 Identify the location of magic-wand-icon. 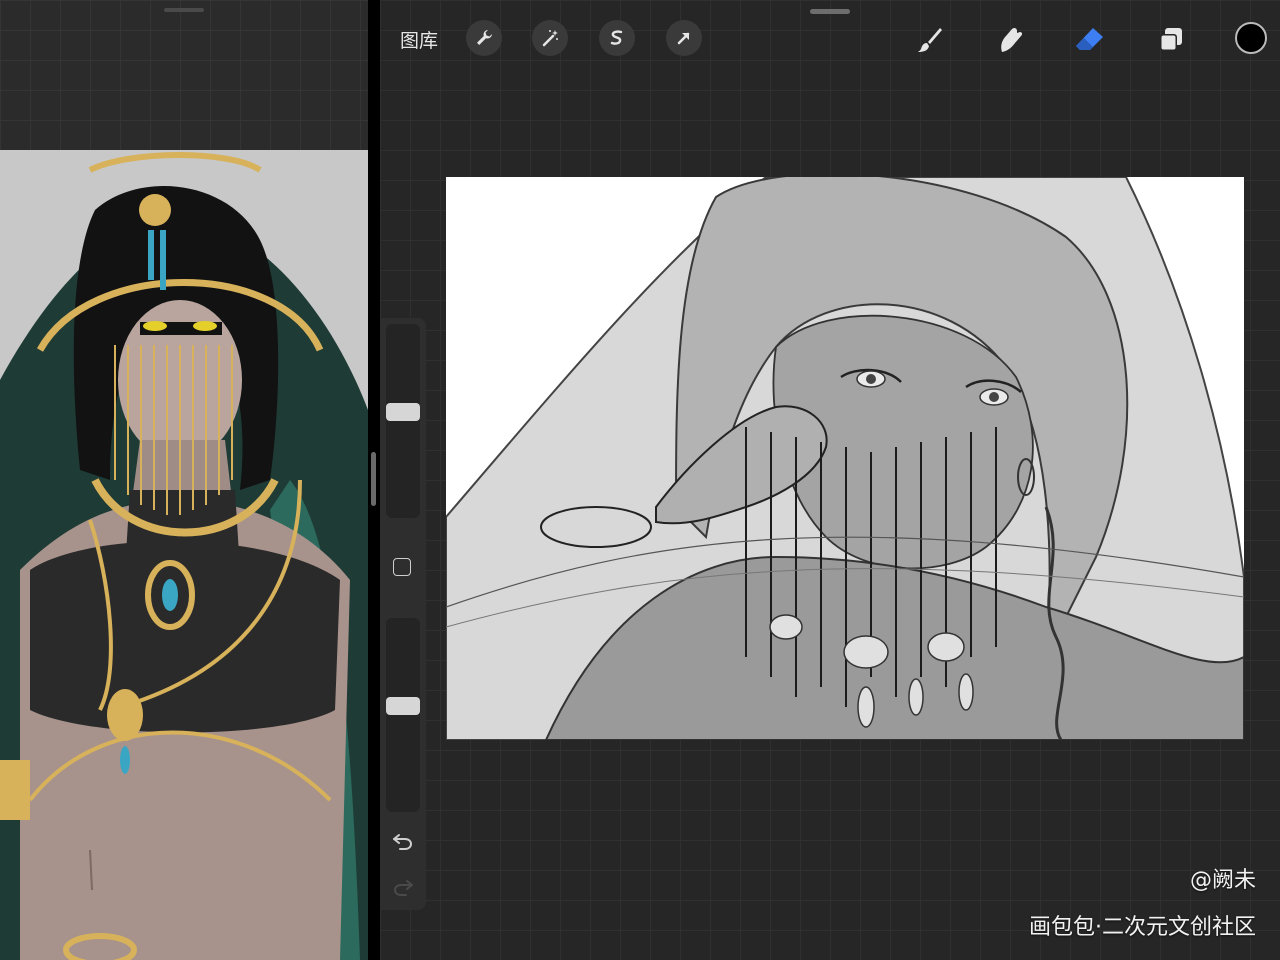
(550, 38).